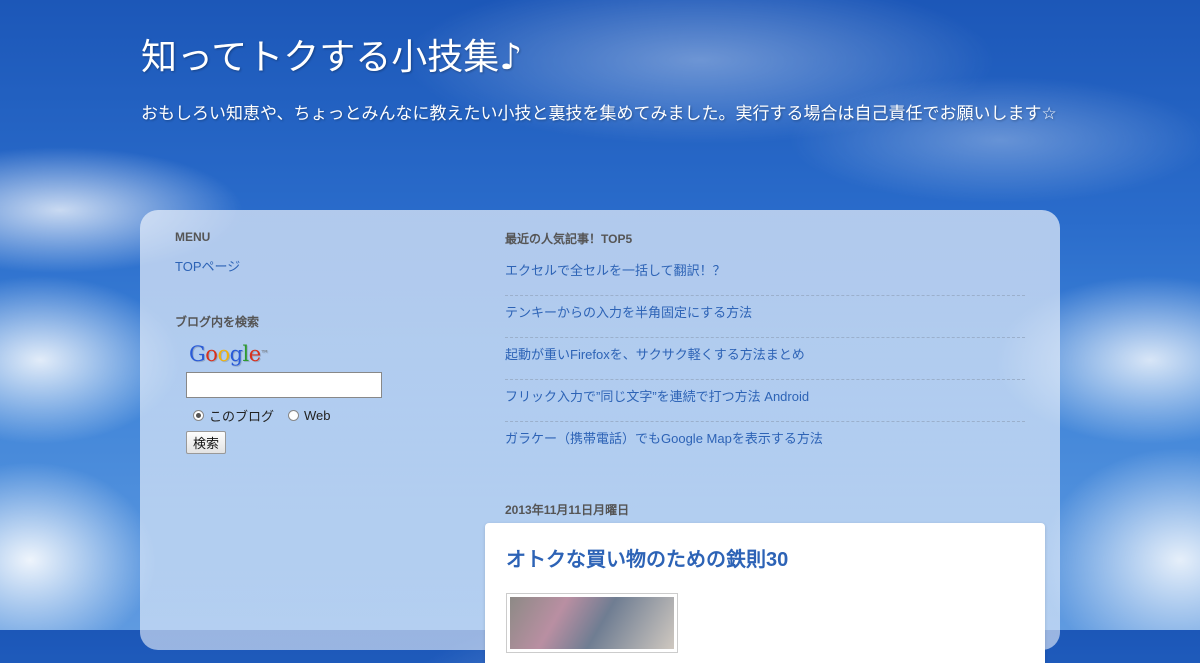 This screenshot has height=663, width=1200. I want to click on list-item: 起動が重いFirefoxを、サクサク軽くする方法まとめ, so click(765, 359).